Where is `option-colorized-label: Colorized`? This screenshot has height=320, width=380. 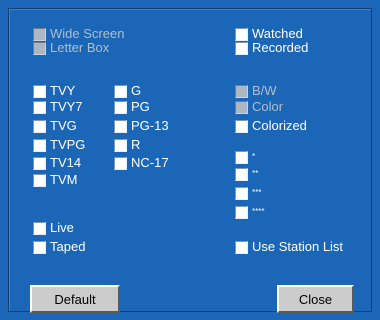 option-colorized-label: Colorized is located at coordinates (279, 125).